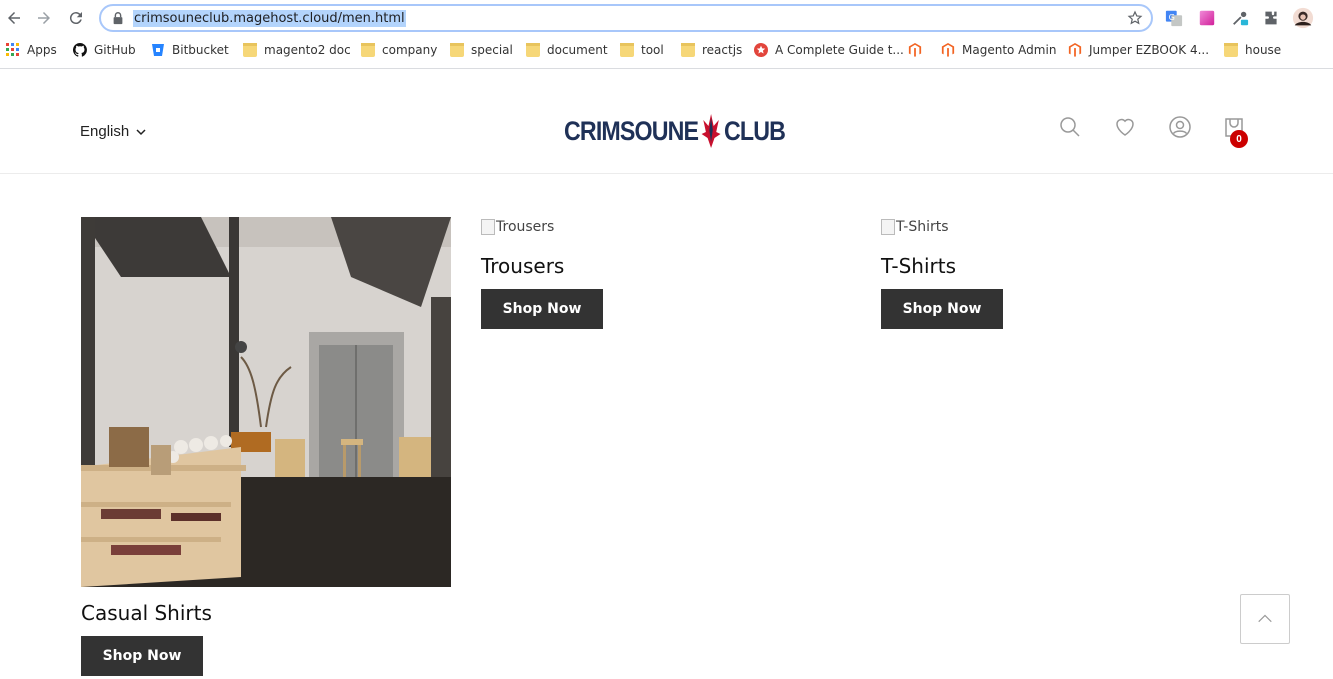 Image resolution: width=1333 pixels, height=679 pixels. Describe the element at coordinates (525, 227) in the screenshot. I see `trousers-image-alt: Trousers` at that location.